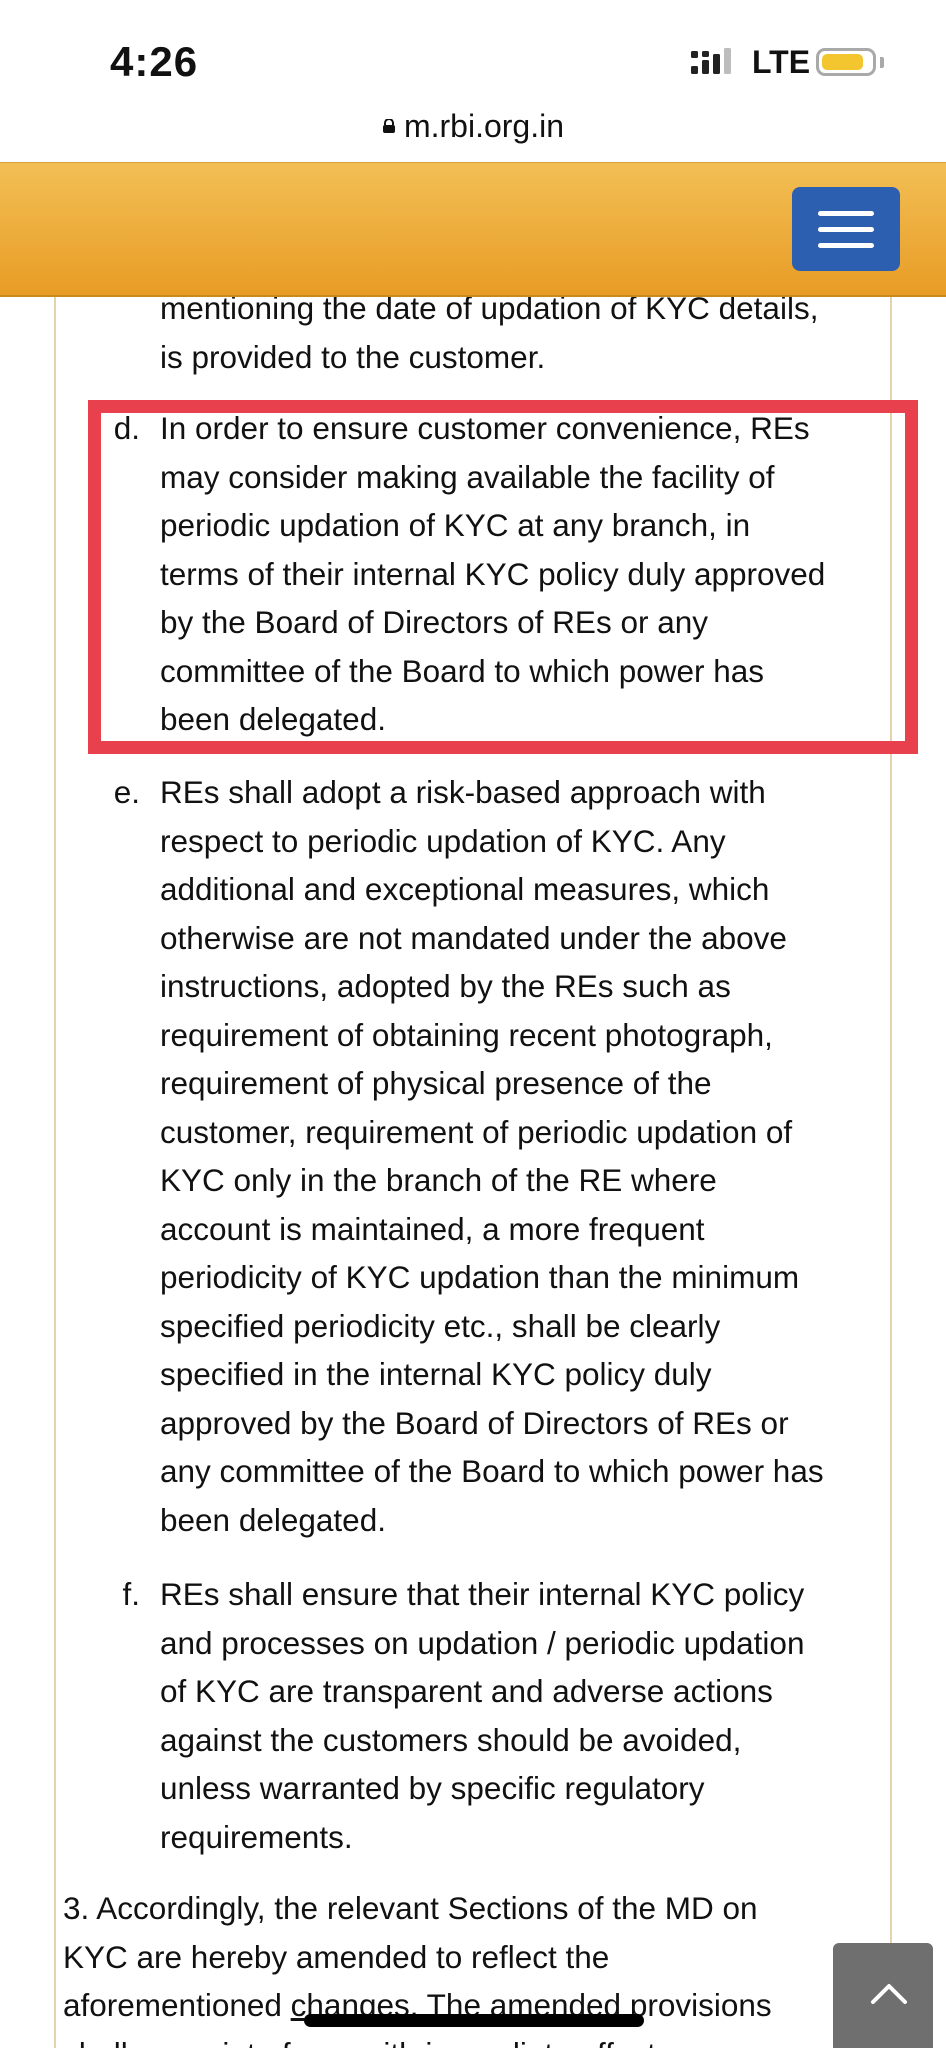 The image size is (946, 2052). Describe the element at coordinates (882, 62) in the screenshot. I see `battery-cap` at that location.